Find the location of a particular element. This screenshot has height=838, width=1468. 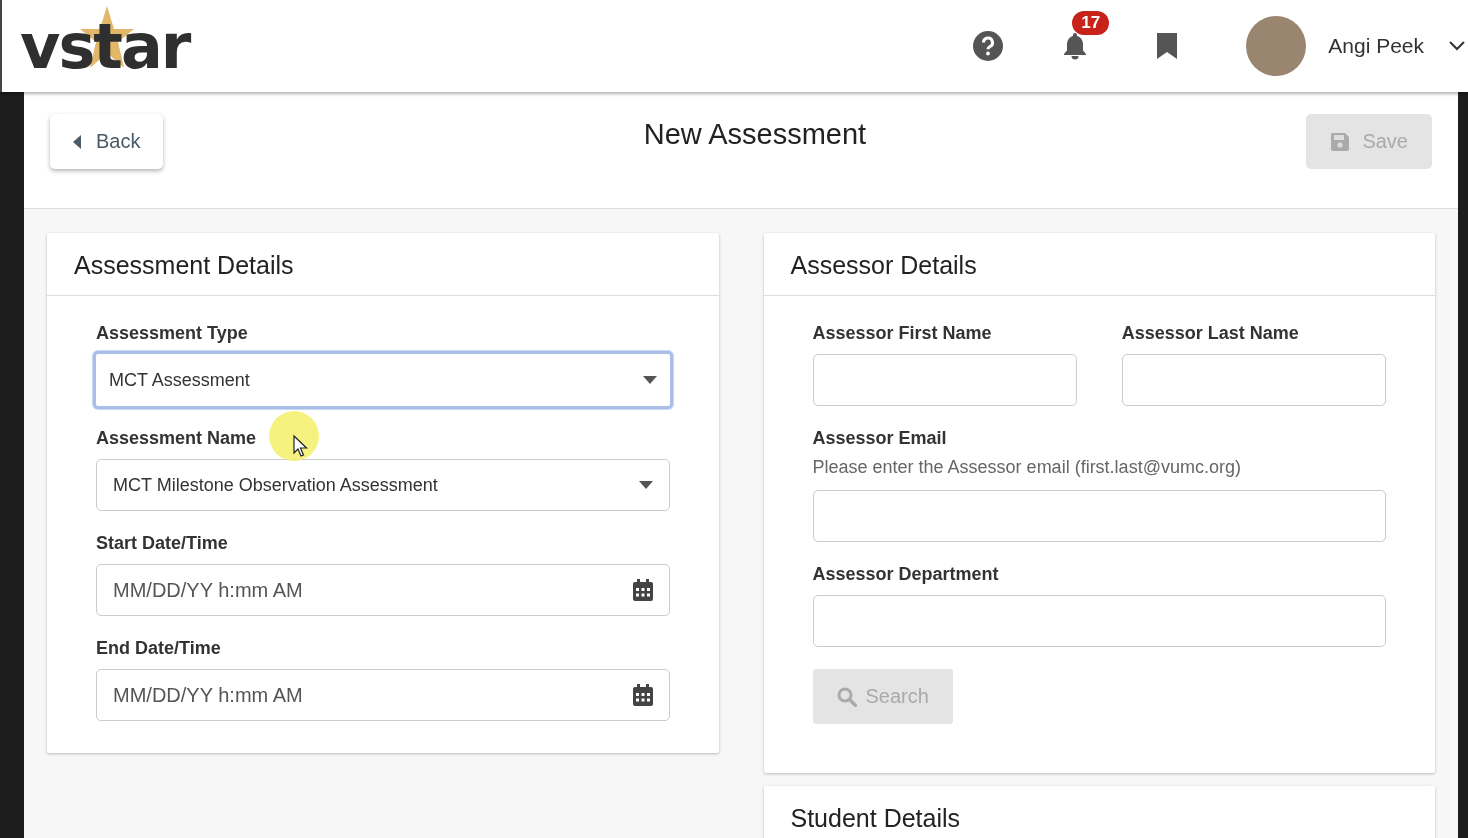

field-label: Assessor Department is located at coordinates (906, 574).